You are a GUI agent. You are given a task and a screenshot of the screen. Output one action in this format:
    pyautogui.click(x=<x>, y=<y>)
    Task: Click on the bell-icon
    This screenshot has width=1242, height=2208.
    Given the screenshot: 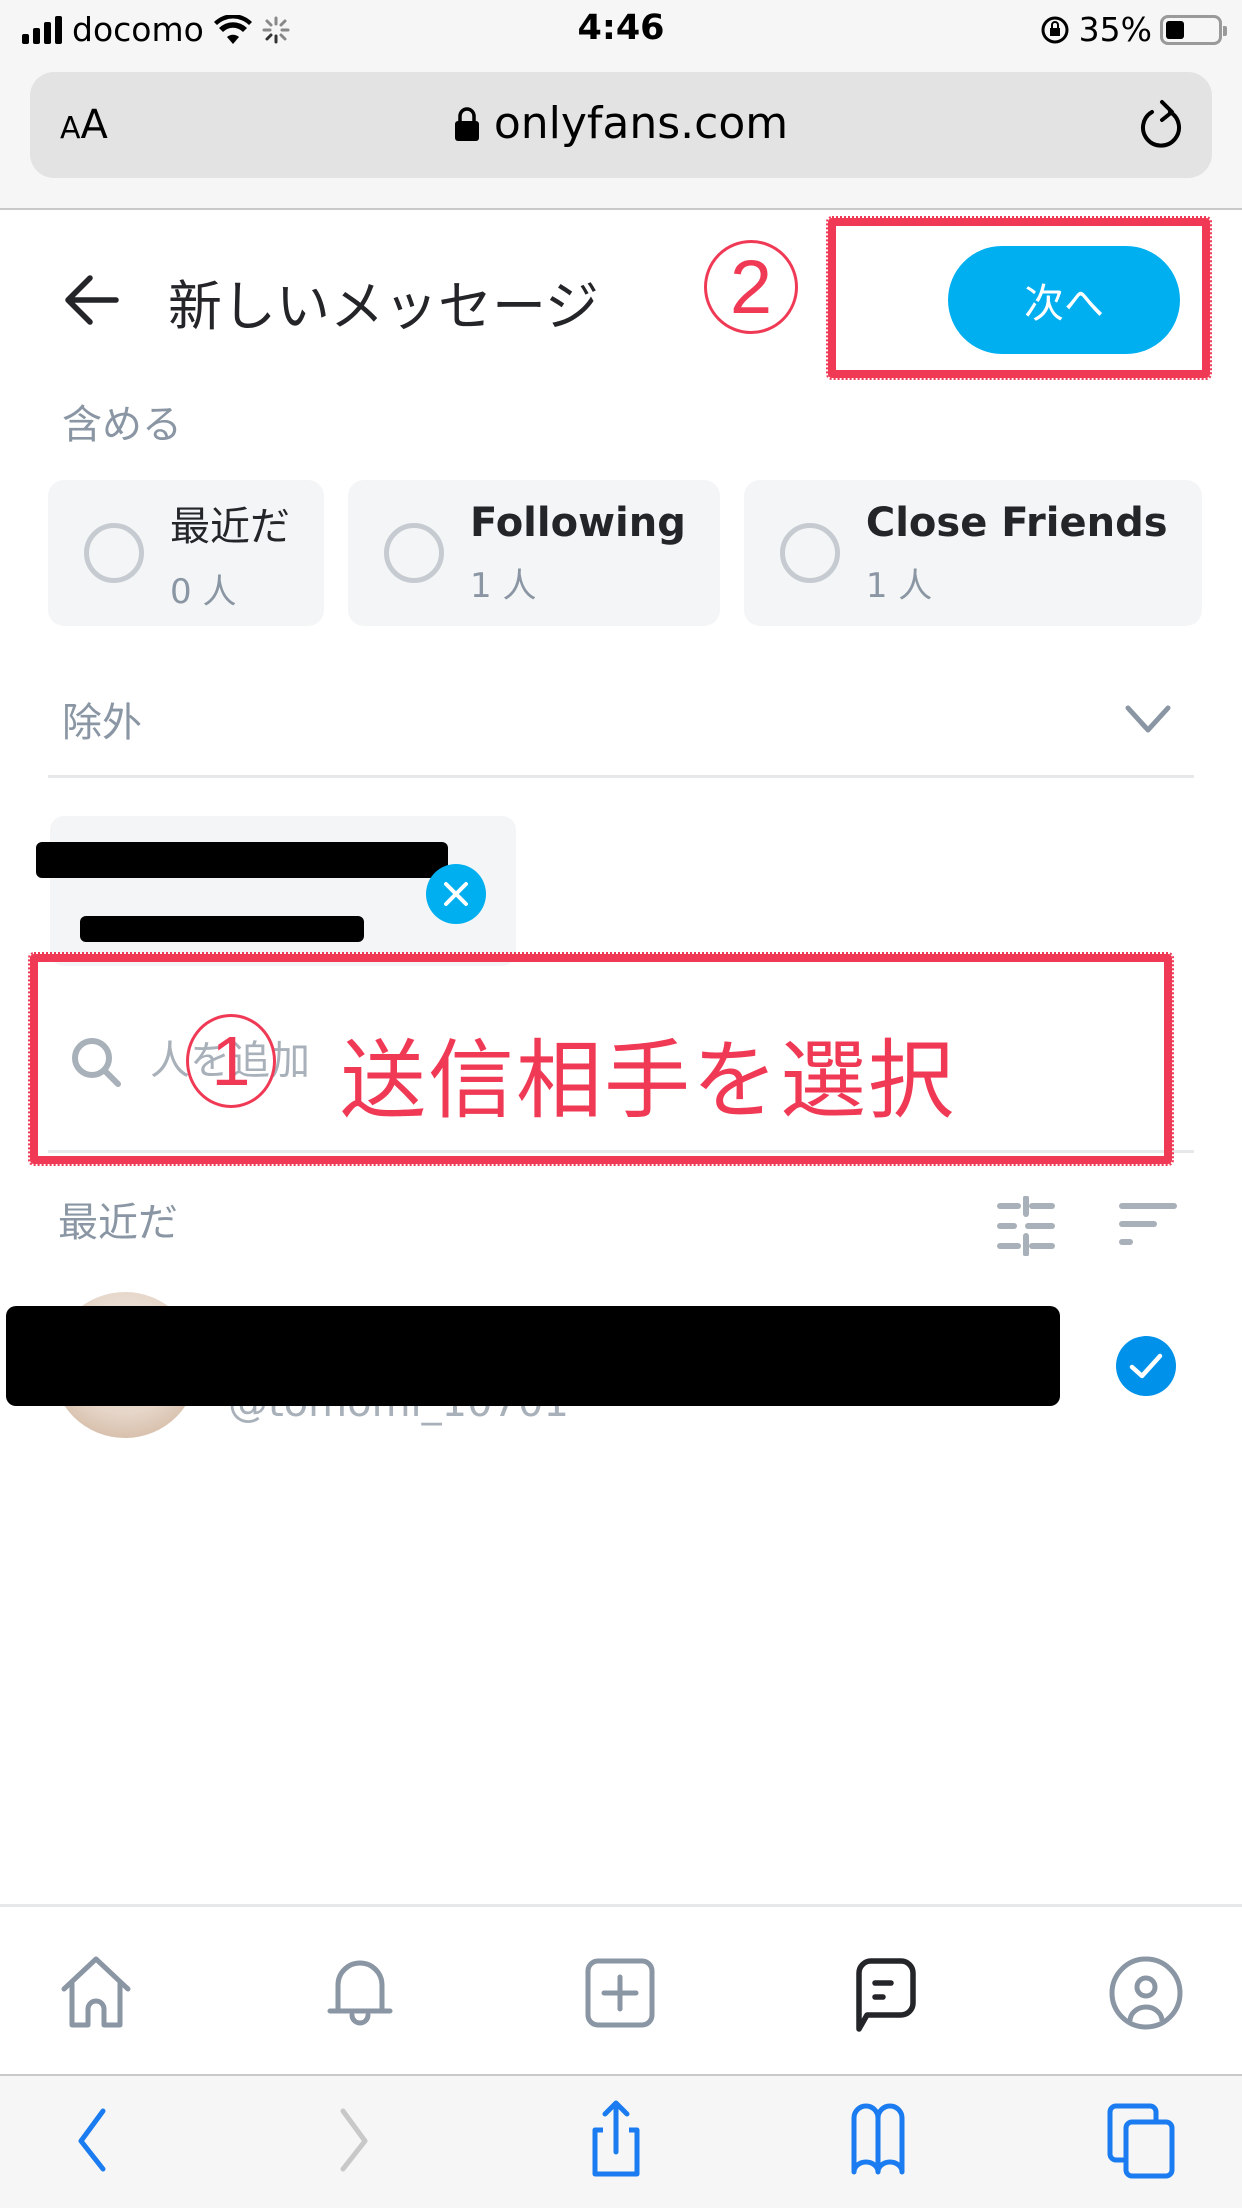 What is the action you would take?
    pyautogui.click(x=360, y=1993)
    